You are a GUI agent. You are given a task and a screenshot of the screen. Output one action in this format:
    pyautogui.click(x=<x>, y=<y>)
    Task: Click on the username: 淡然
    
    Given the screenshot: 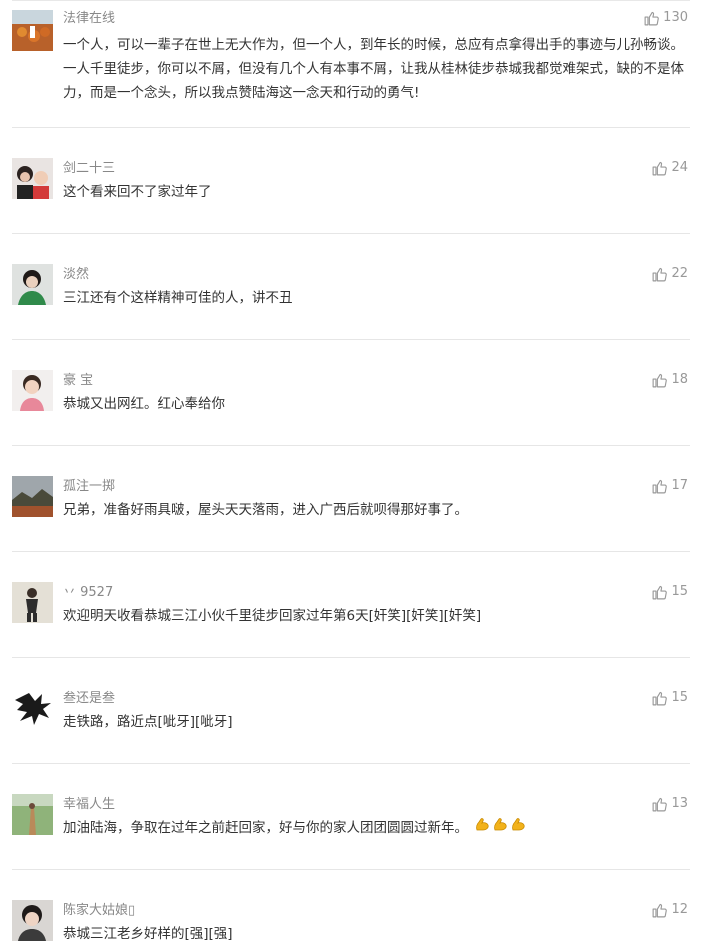 What is the action you would take?
    pyautogui.click(x=76, y=275)
    